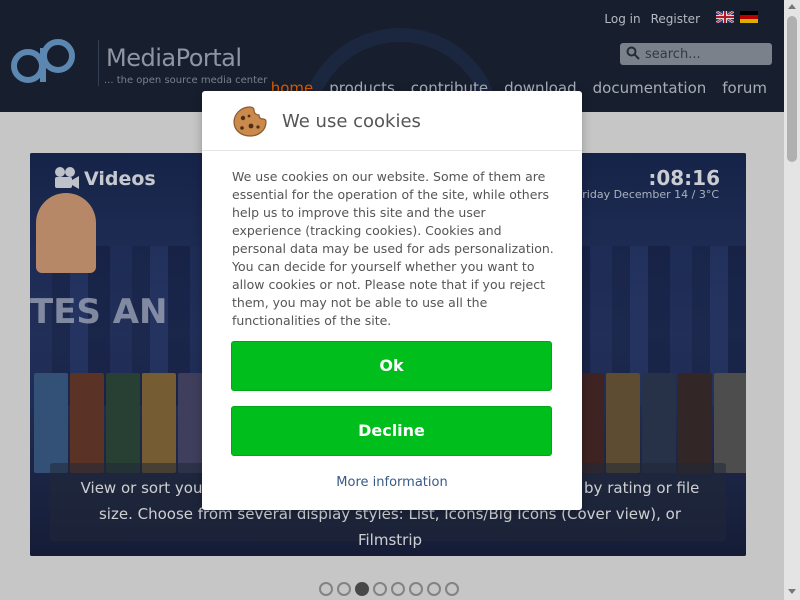 Image resolution: width=800 pixels, height=600 pixels. Describe the element at coordinates (392, 482) in the screenshot. I see `more-information-link: More information` at that location.